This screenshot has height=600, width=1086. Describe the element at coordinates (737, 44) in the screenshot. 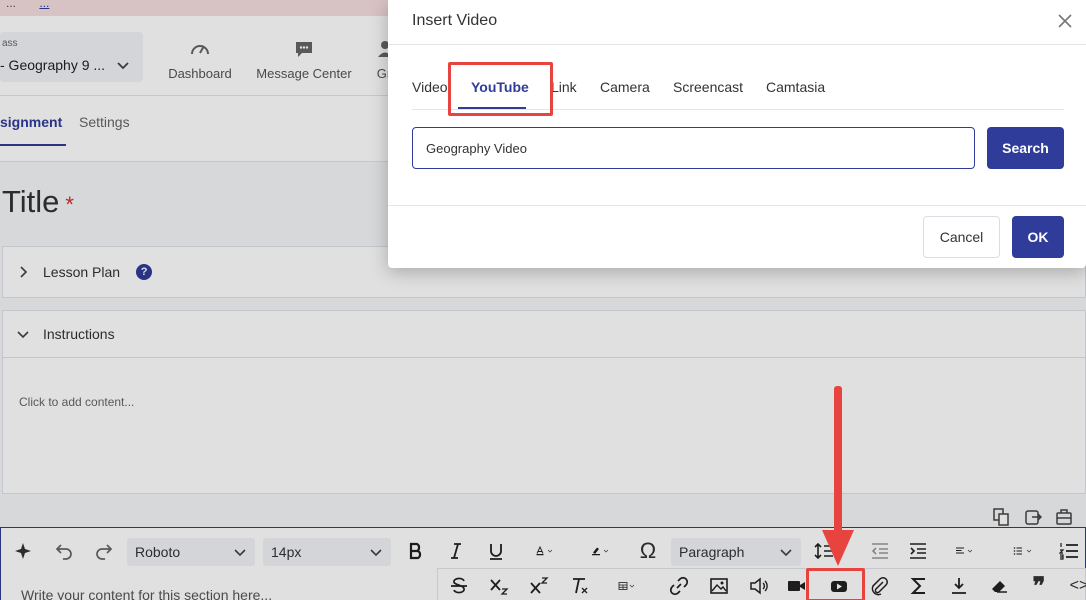

I see `dialog-divider` at that location.